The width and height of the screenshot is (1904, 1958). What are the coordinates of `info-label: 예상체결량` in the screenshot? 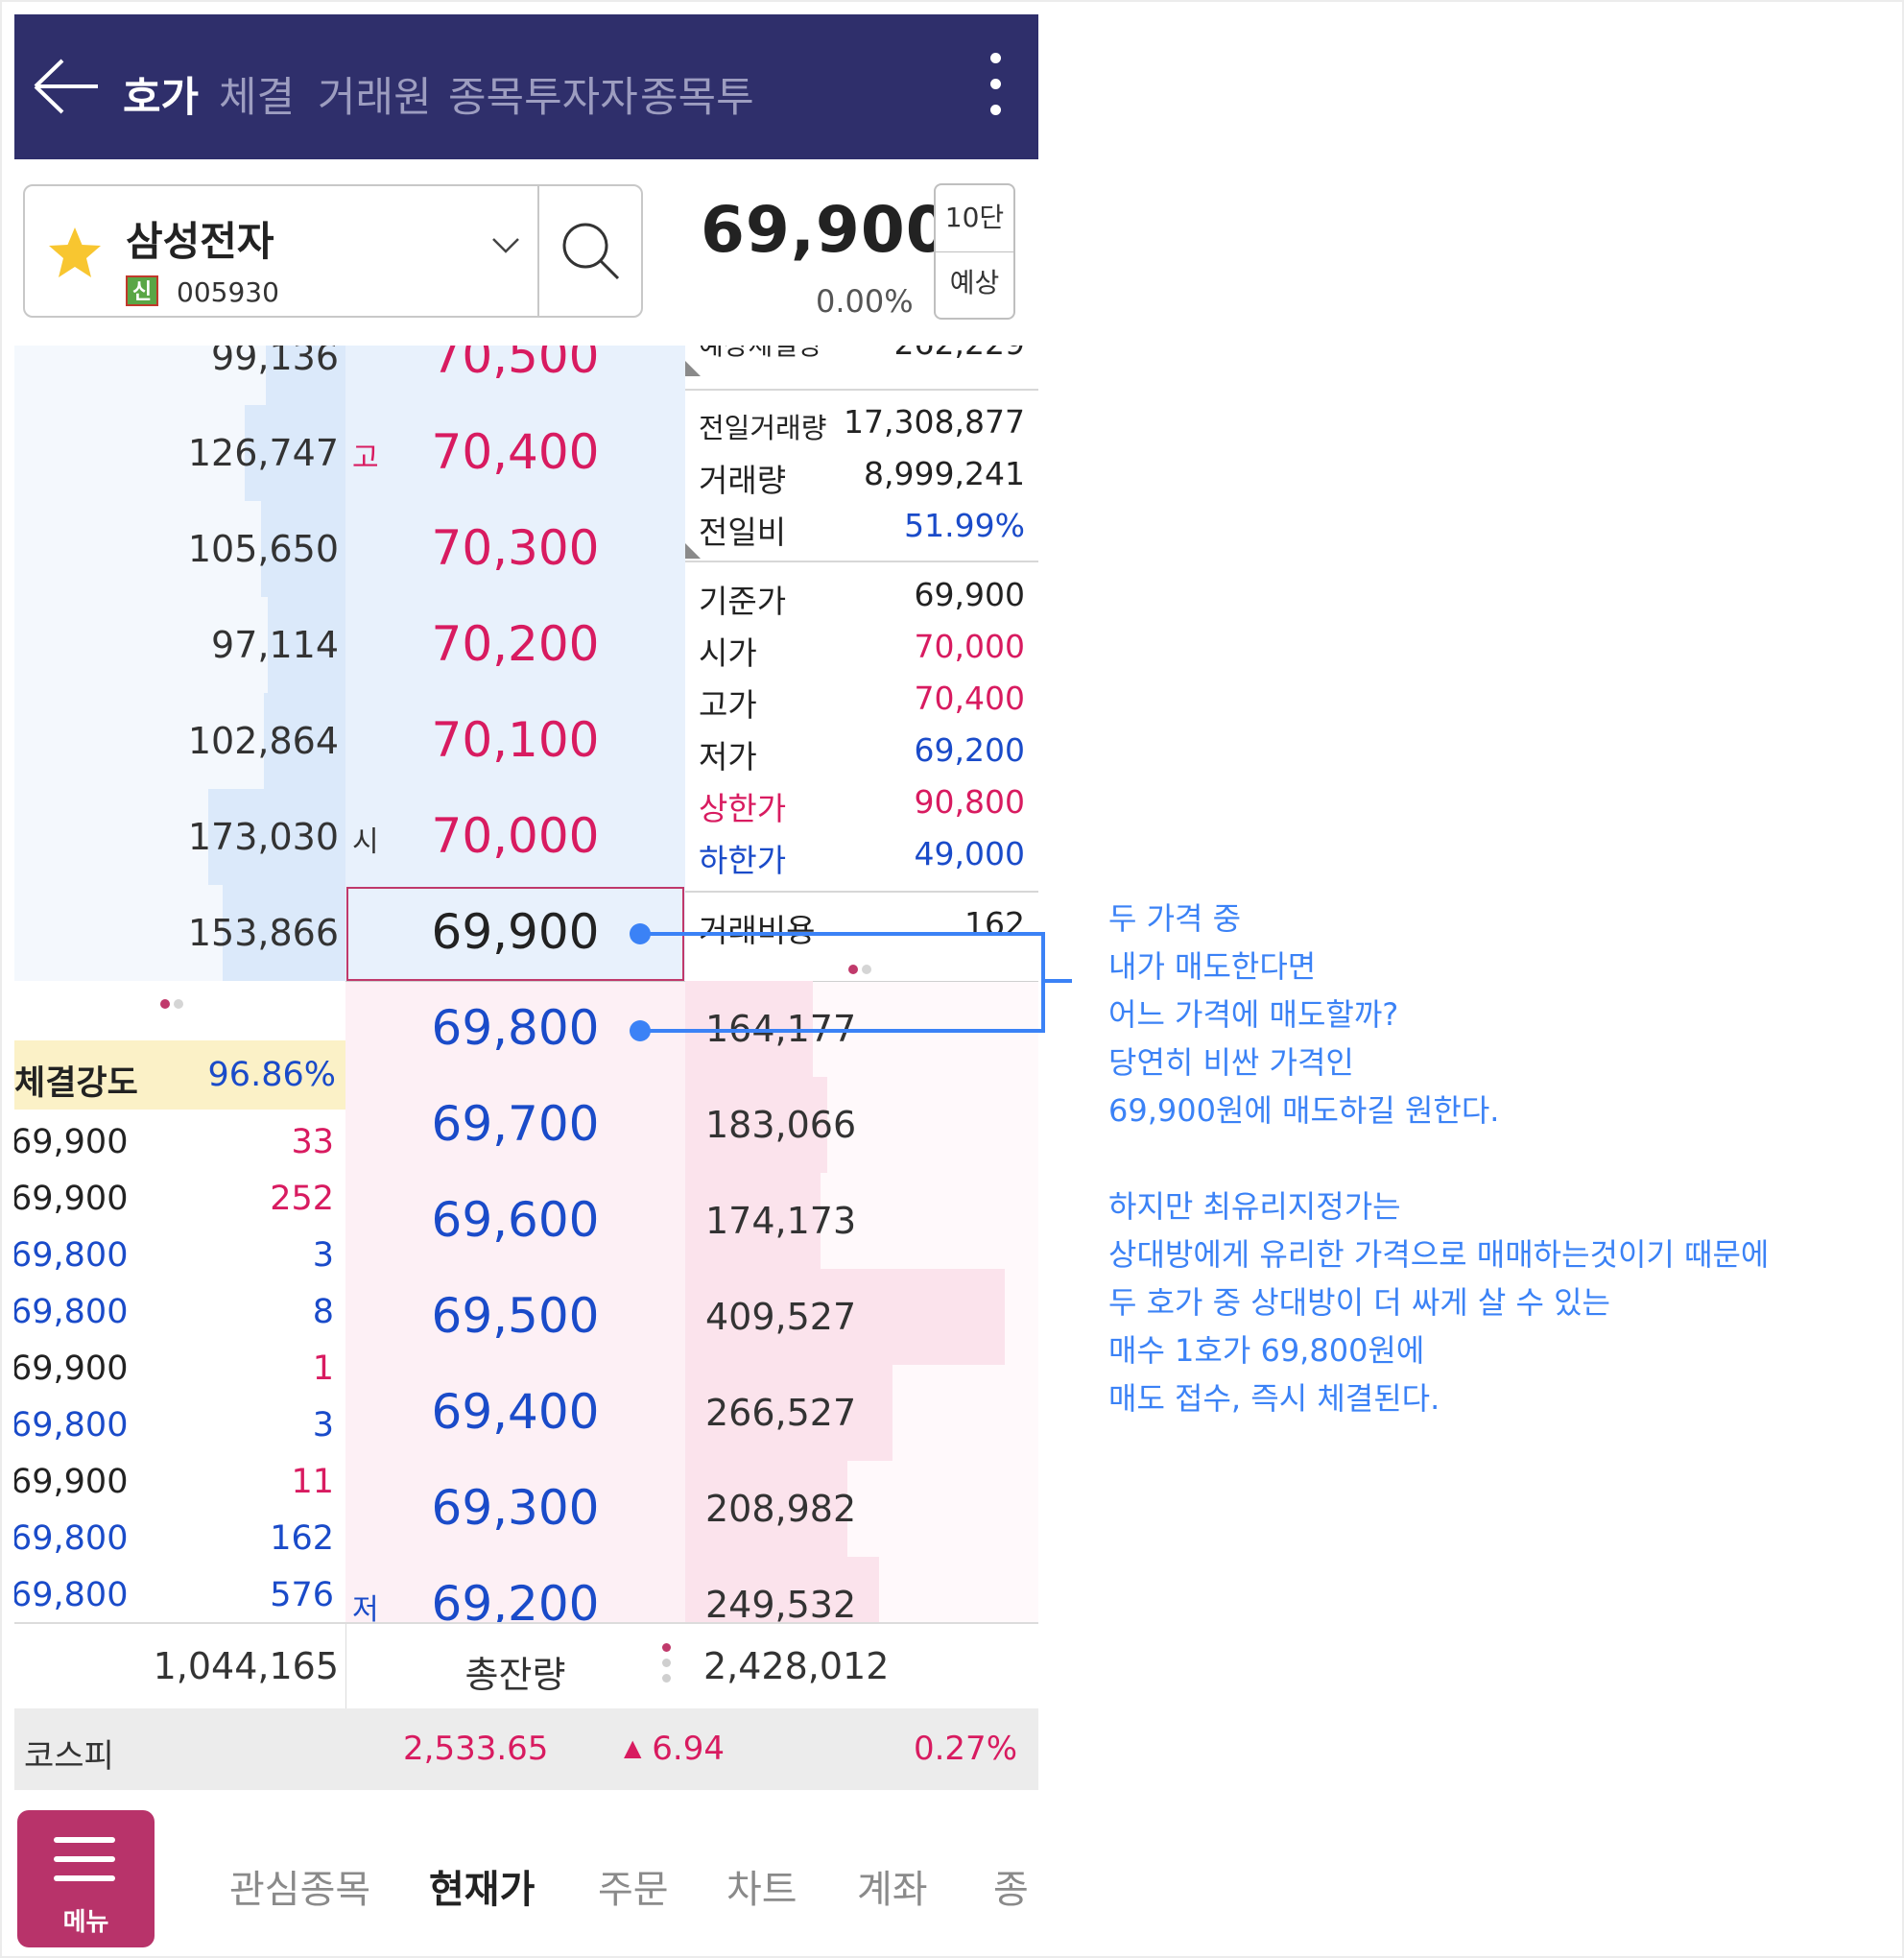 It's located at (761, 354).